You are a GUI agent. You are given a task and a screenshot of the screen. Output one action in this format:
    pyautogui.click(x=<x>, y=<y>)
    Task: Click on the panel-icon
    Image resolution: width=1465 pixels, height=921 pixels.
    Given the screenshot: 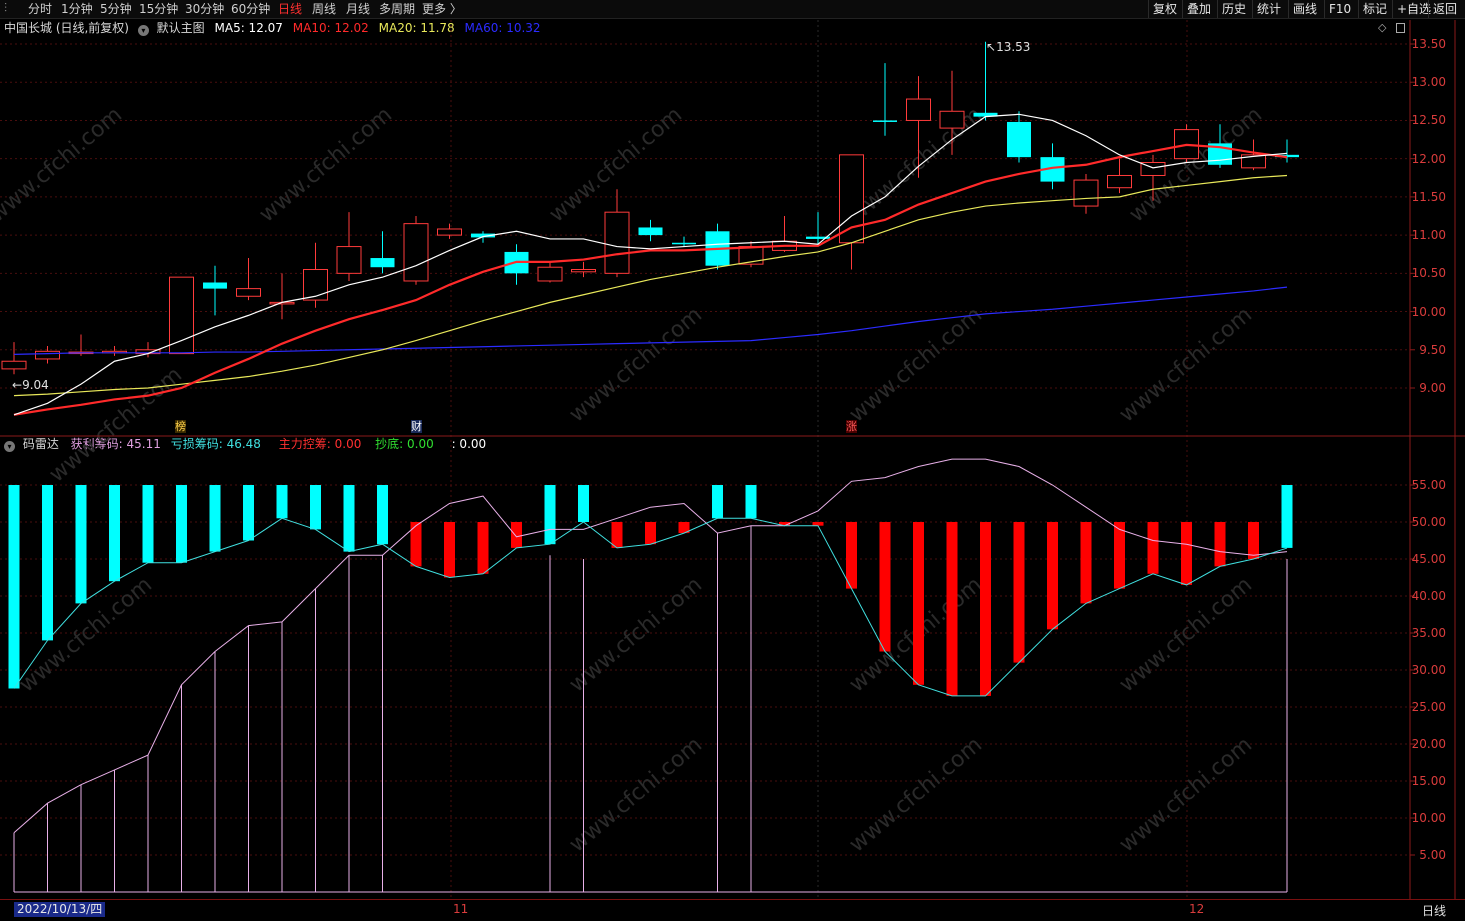 What is the action you would take?
    pyautogui.click(x=1400, y=28)
    